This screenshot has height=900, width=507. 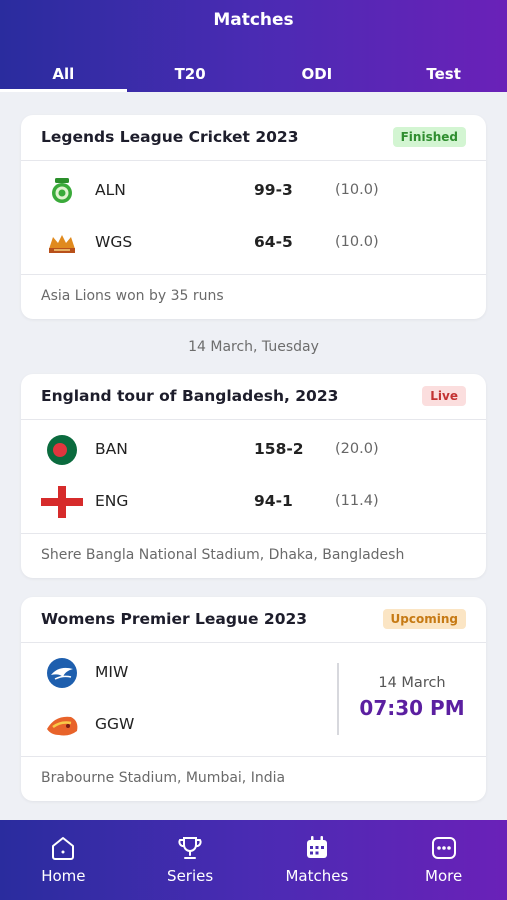 I want to click on bottom-nav: Home Series Matches More, so click(x=253, y=860).